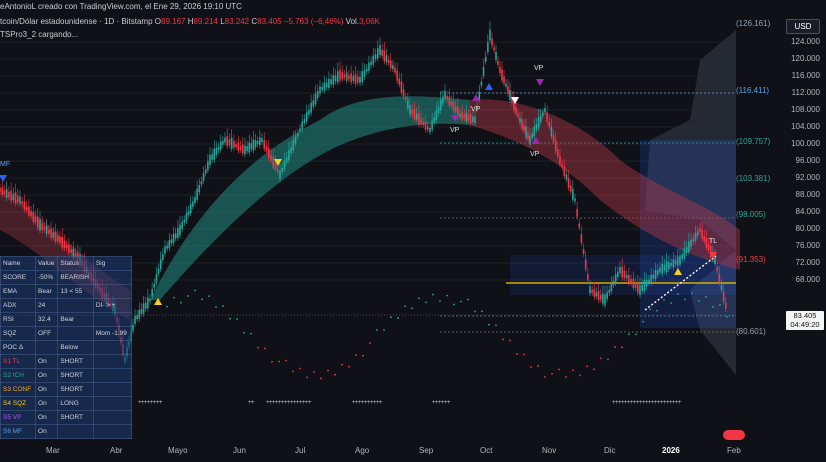 The width and height of the screenshot is (826, 462). What do you see at coordinates (751, 214) in the screenshot?
I see `level-label: (98.005)` at bounding box center [751, 214].